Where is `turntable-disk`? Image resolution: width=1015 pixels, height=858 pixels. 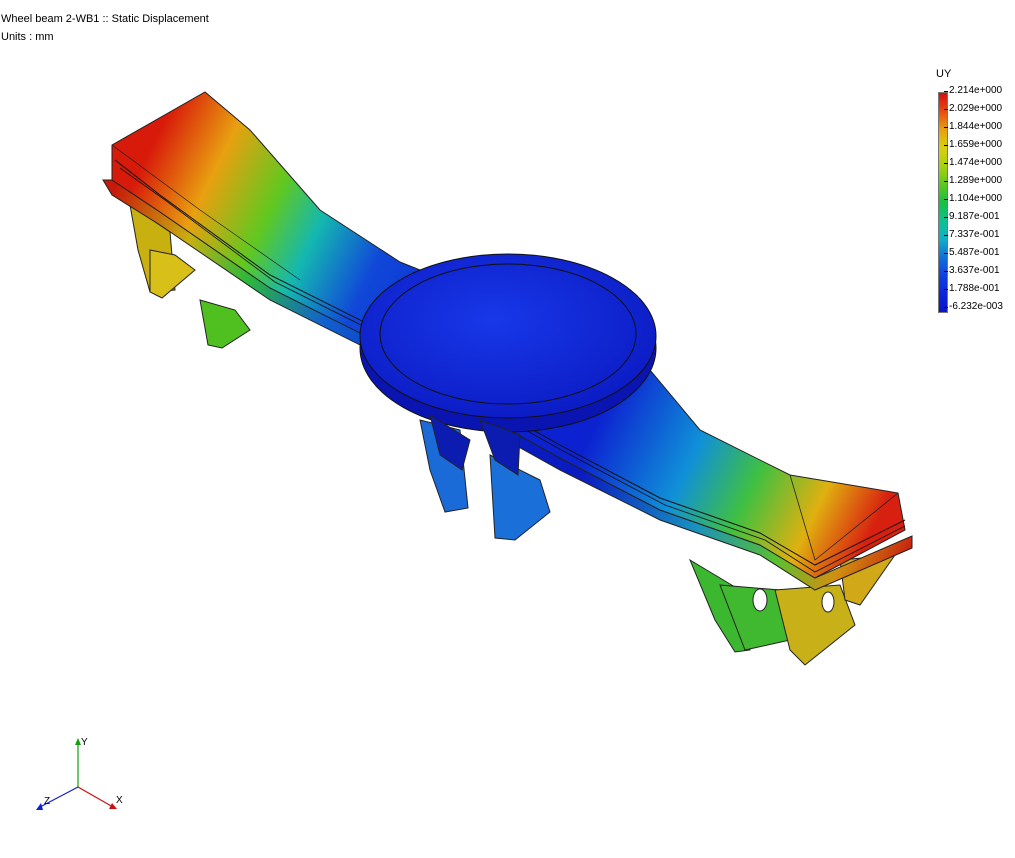
turntable-disk is located at coordinates (508, 343).